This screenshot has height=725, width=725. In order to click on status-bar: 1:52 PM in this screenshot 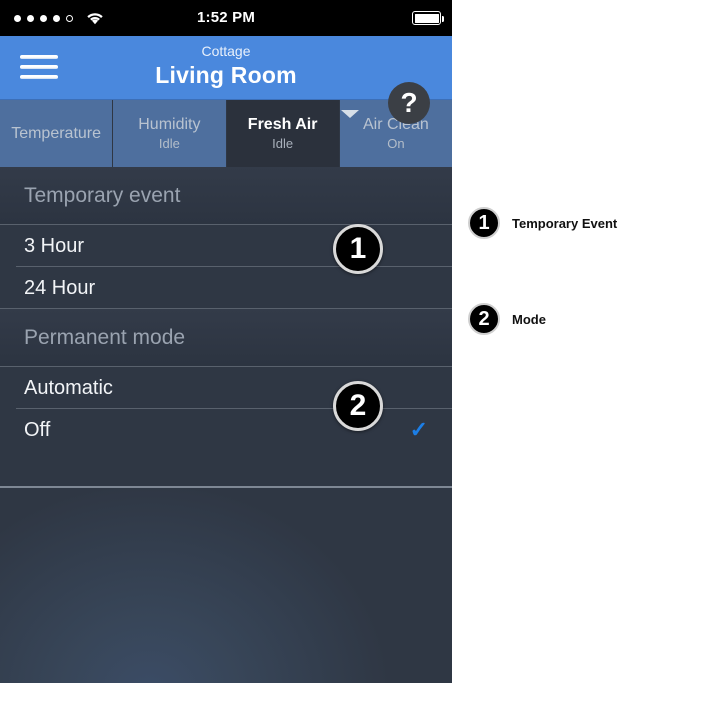, I will do `click(226, 18)`.